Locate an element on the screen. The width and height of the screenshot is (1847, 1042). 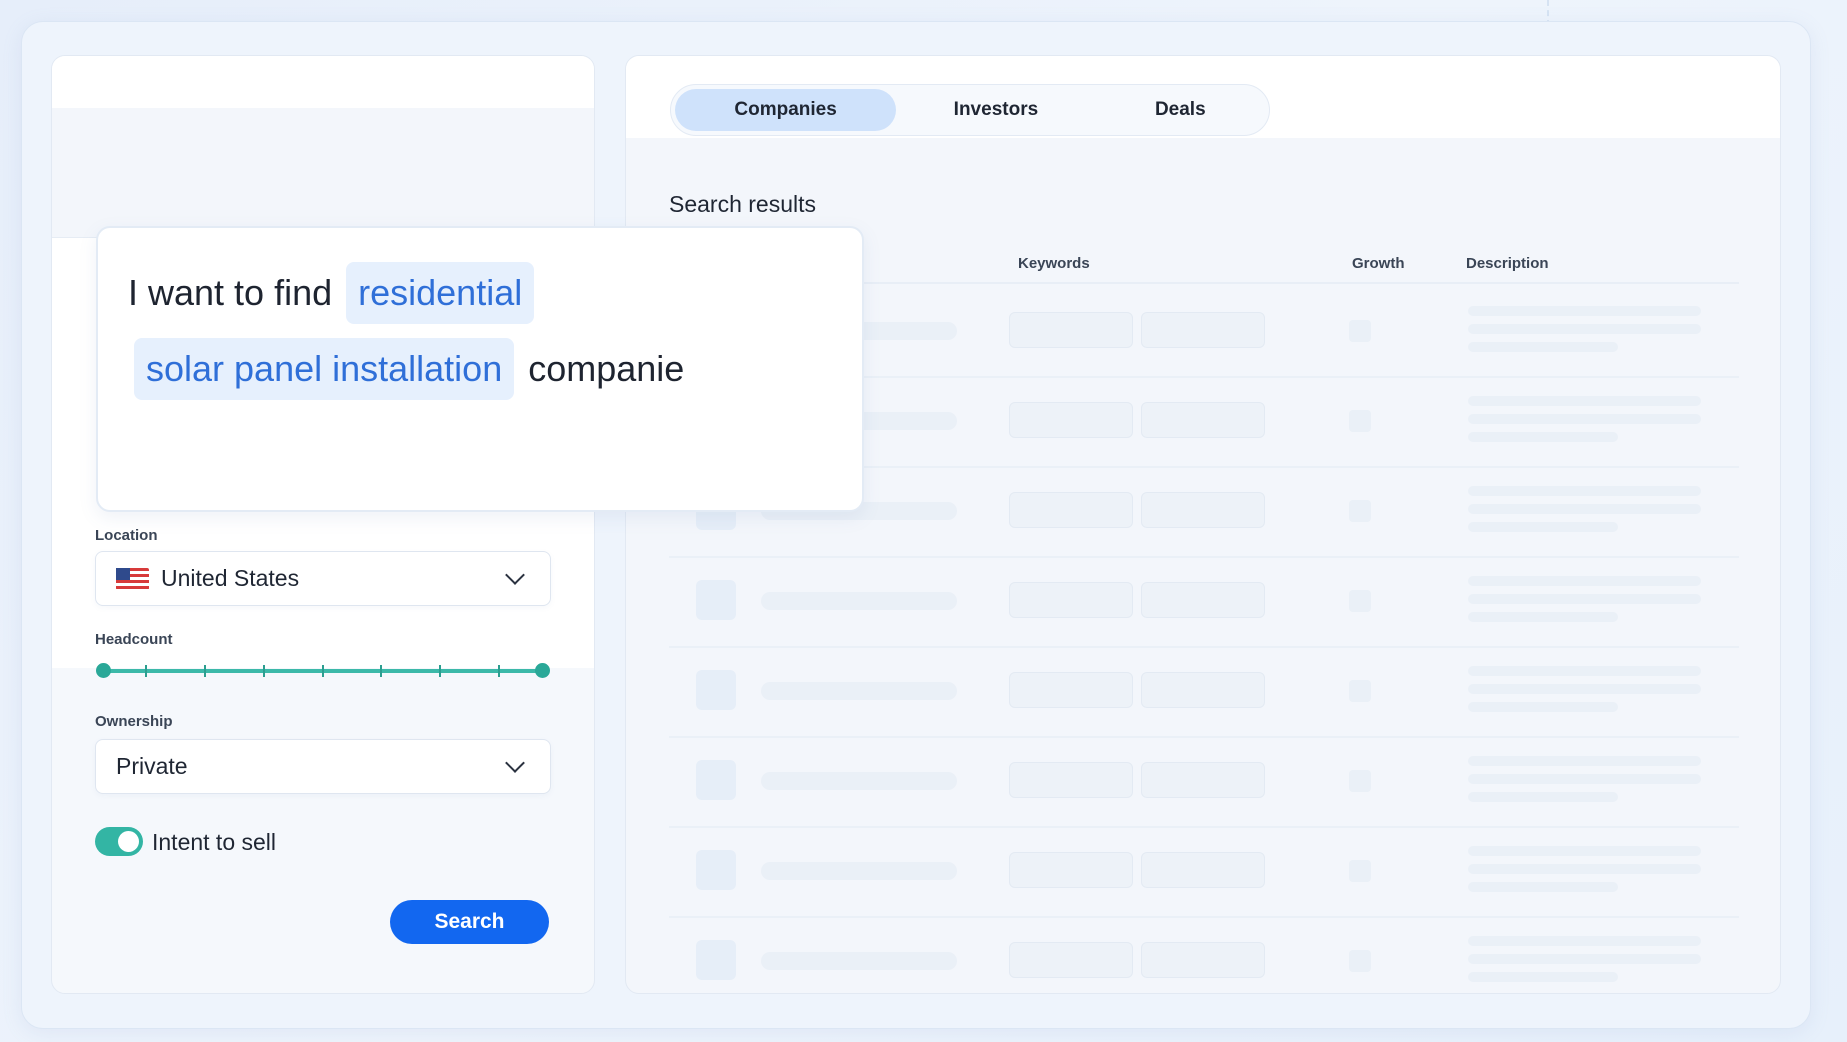
query-chip-residential: residential is located at coordinates (440, 293).